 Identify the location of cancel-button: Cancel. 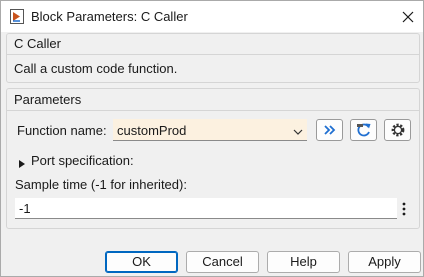
(222, 262).